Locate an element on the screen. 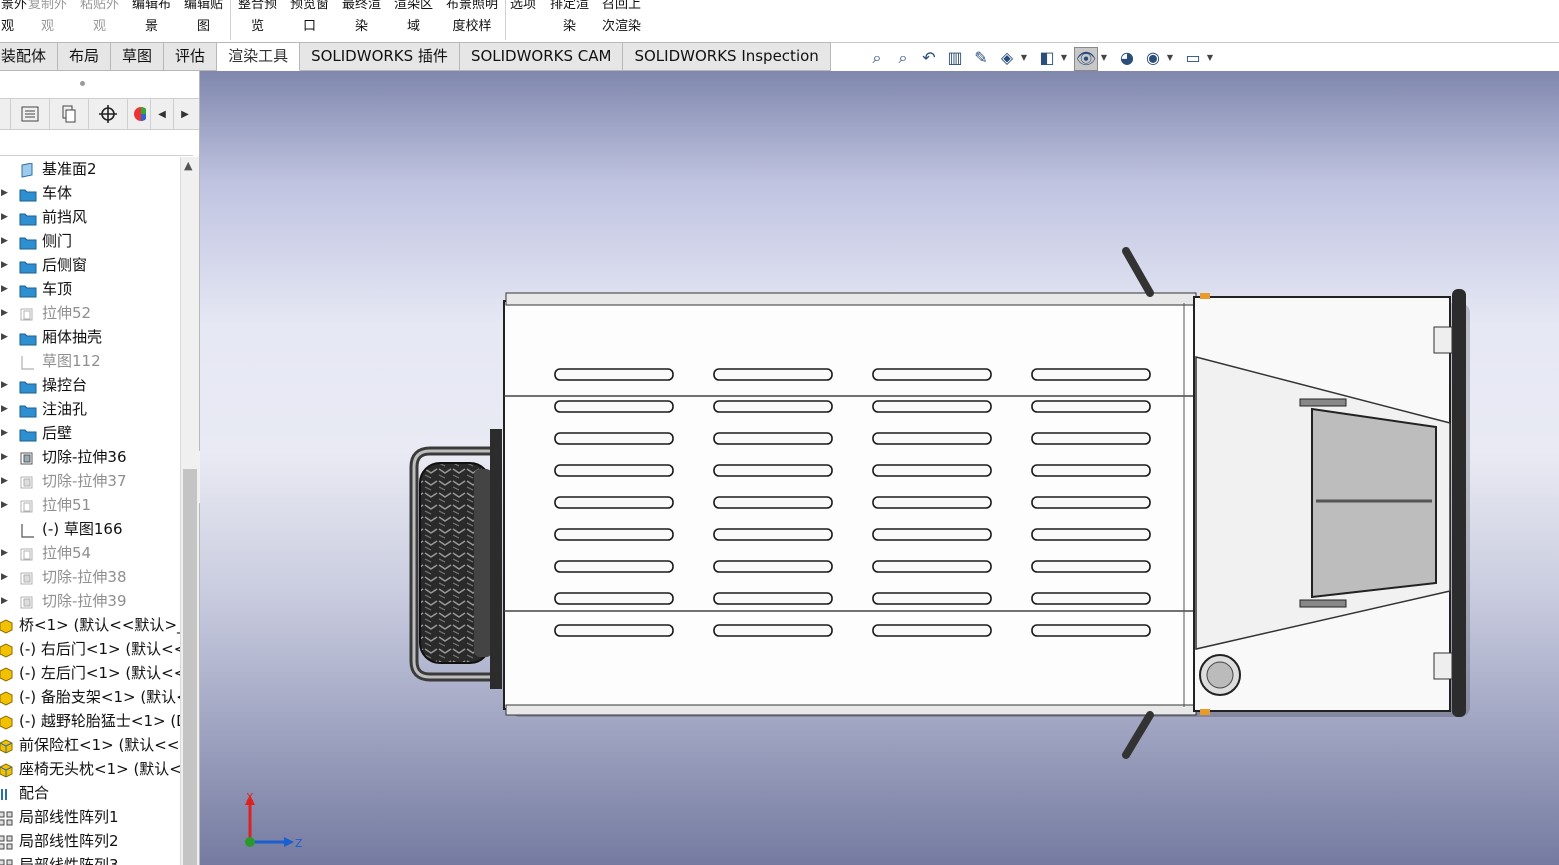  tree-node: (-) 备胎支架<1> (默认<< is located at coordinates (90, 697).